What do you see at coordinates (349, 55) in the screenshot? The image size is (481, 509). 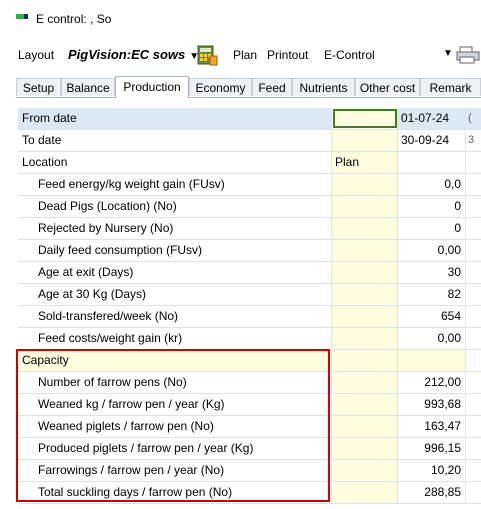 I see `econtrol-select: E-Control` at bounding box center [349, 55].